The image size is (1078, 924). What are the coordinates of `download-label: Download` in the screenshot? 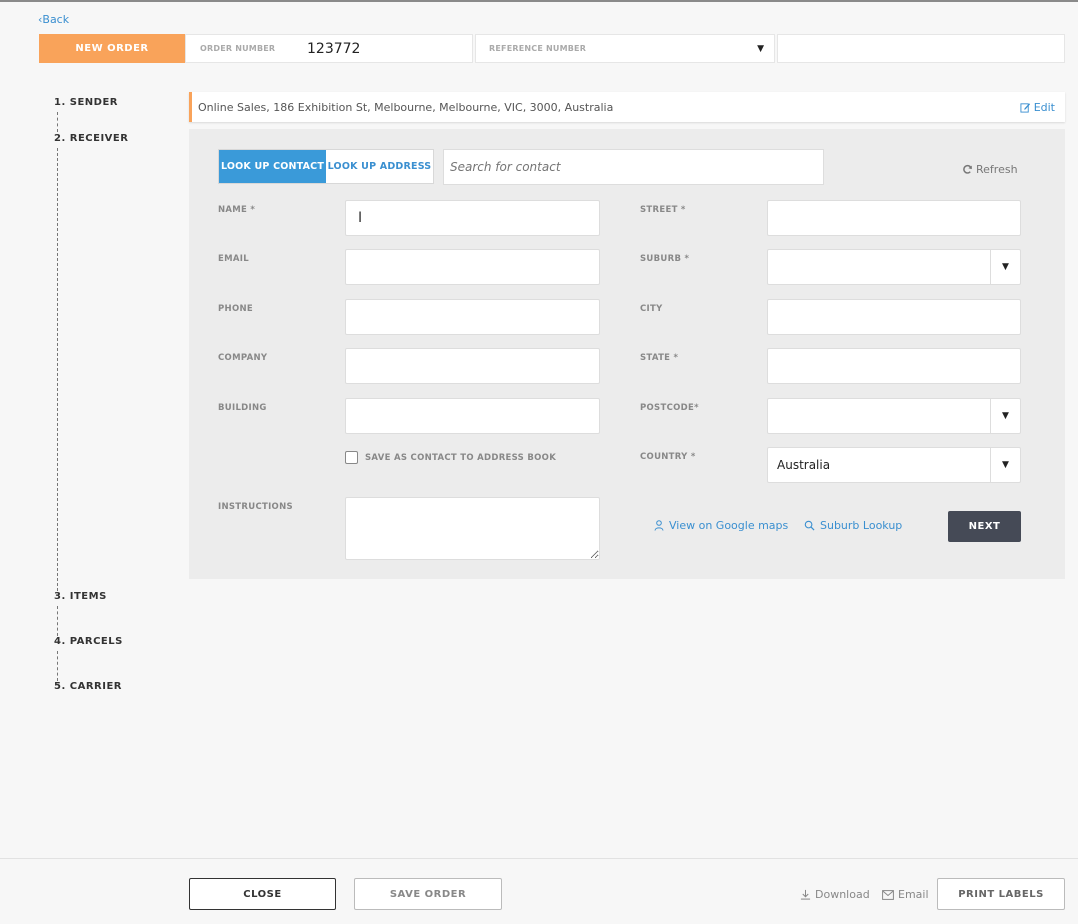 It's located at (842, 894).